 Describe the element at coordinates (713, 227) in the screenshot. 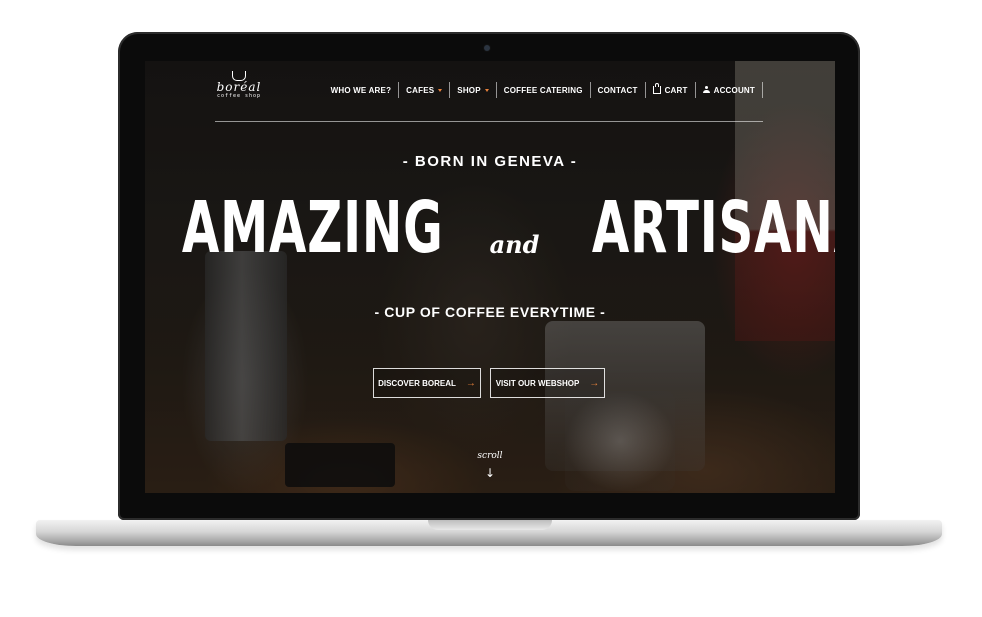

I see `hero-headline-right: ARTISANAL` at that location.